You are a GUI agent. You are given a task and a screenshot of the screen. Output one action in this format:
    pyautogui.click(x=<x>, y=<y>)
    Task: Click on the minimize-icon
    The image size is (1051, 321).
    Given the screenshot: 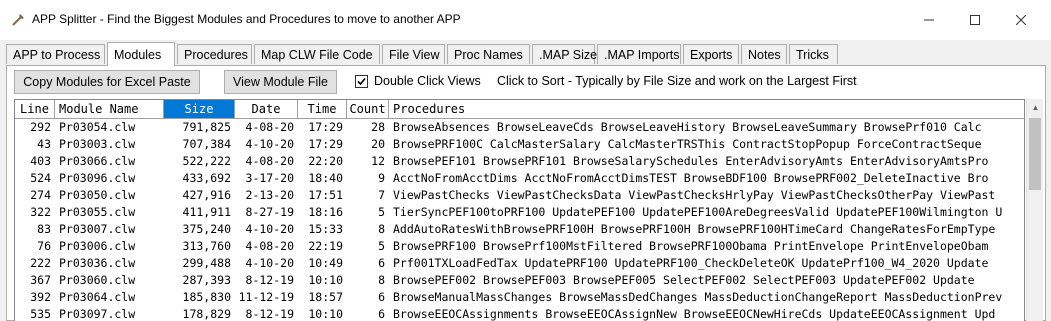 What is the action you would take?
    pyautogui.click(x=929, y=20)
    